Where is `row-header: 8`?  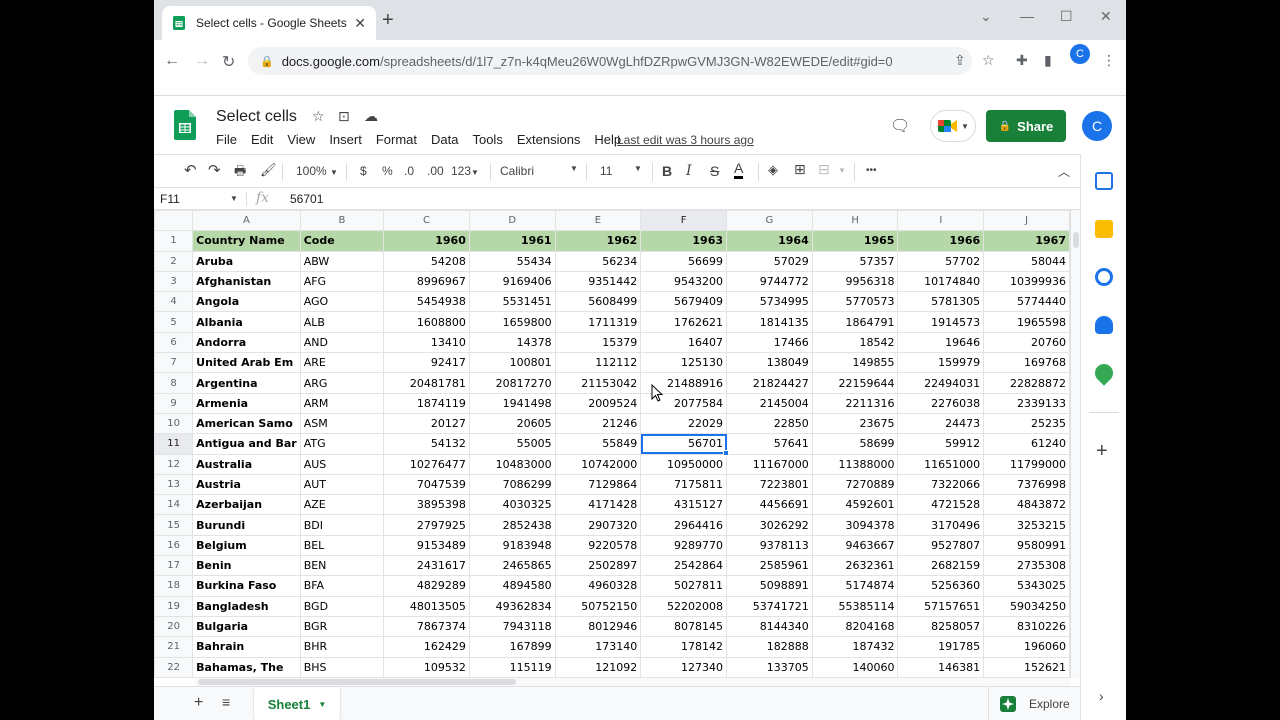
row-header: 8 is located at coordinates (174, 383).